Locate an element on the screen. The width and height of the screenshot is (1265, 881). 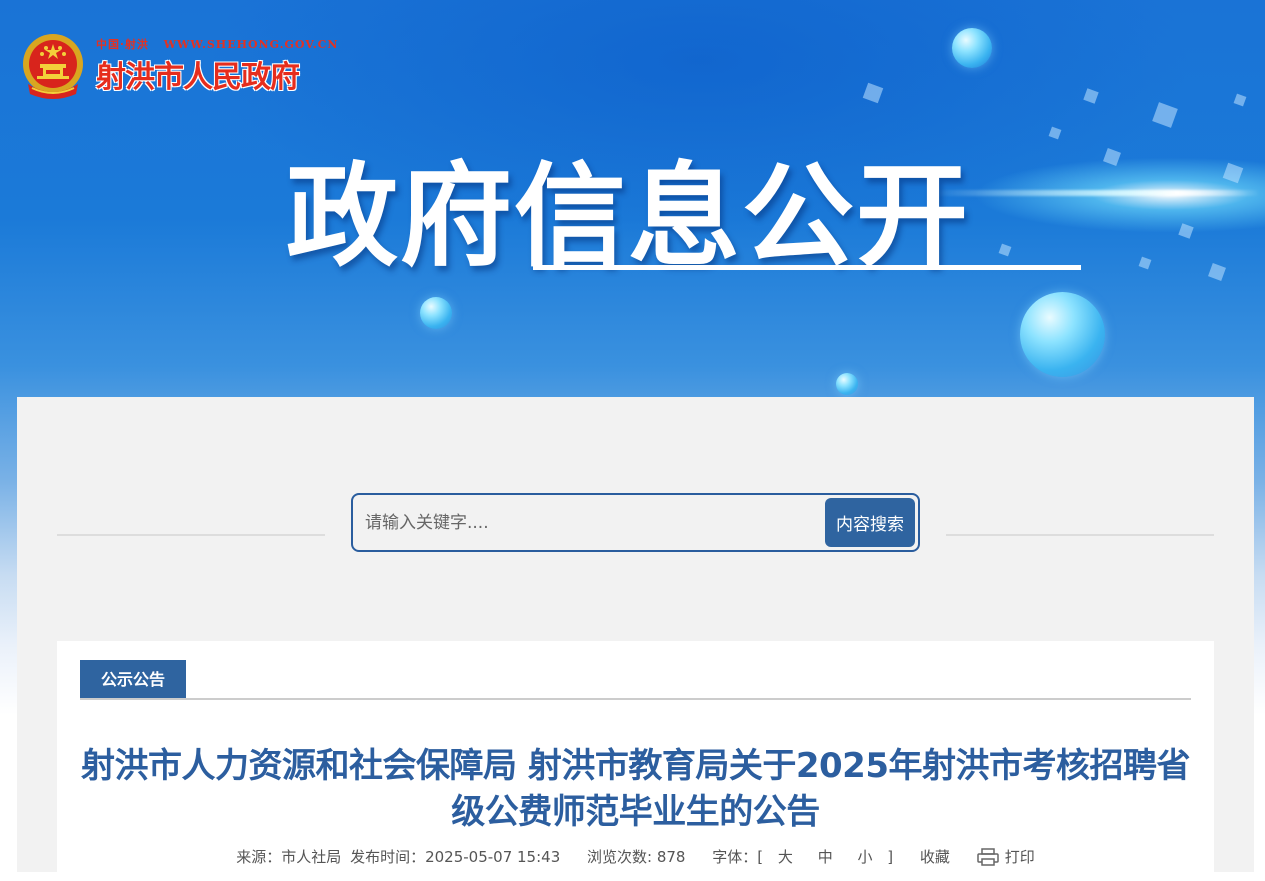
print-label: 打印 is located at coordinates (1019, 857).